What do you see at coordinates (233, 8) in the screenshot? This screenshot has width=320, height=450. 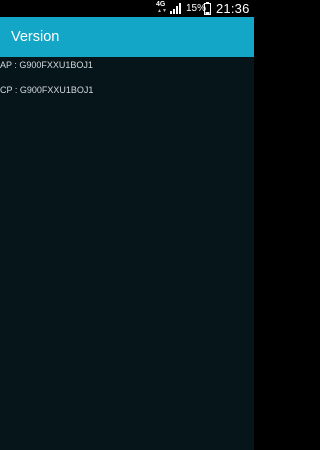 I see `status-clock: 21:36` at bounding box center [233, 8].